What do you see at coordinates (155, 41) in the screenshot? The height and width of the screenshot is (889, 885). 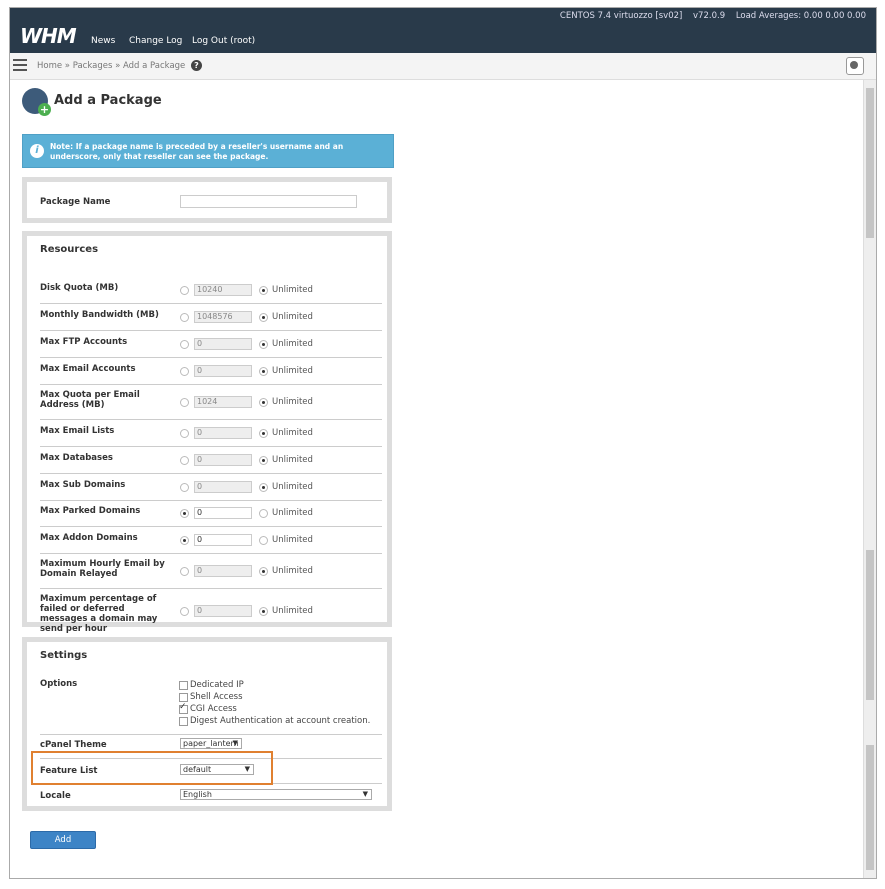 I see `nav-change-log: Change Log` at bounding box center [155, 41].